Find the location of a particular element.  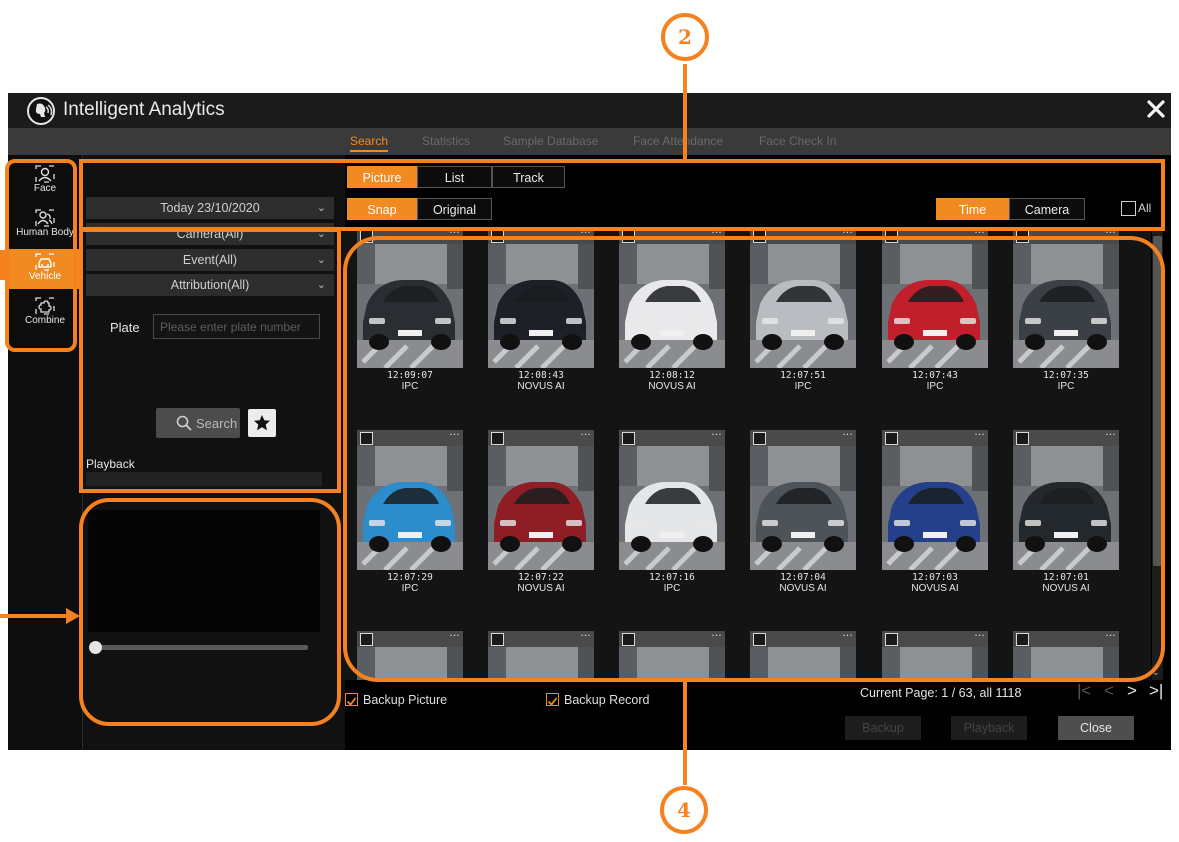

highlight-filter-panel is located at coordinates (210, 360).